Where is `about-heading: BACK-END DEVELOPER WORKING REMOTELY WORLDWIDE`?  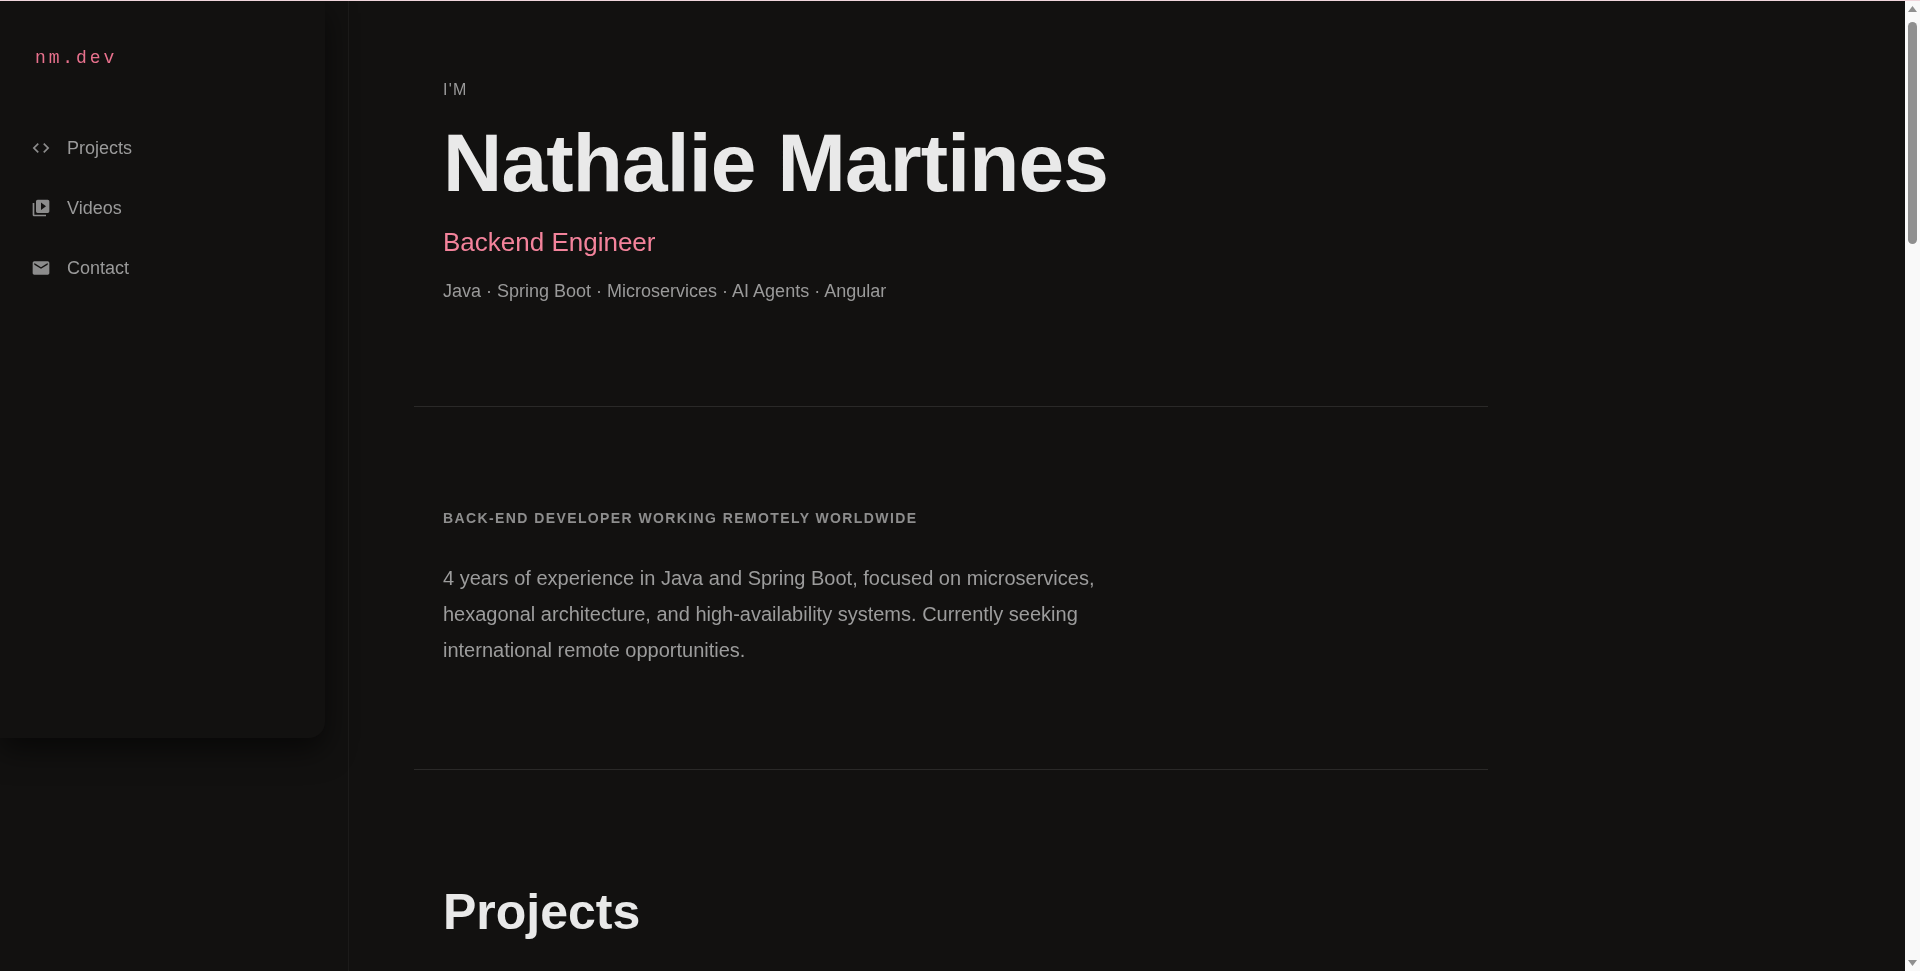 about-heading: BACK-END DEVELOPER WORKING REMOTELY WORLDWIDE is located at coordinates (680, 518).